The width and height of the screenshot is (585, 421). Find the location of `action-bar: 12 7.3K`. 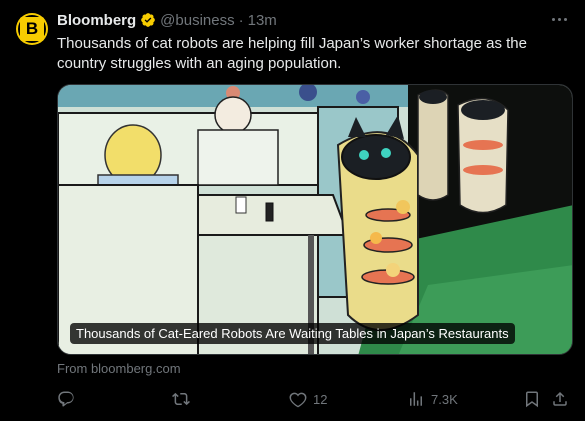

action-bar: 12 7.3K is located at coordinates (315, 399).